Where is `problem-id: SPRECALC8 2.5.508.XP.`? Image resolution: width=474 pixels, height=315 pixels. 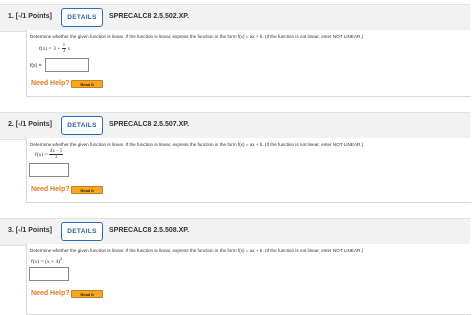 problem-id: SPRECALC8 2.5.508.XP. is located at coordinates (149, 230).